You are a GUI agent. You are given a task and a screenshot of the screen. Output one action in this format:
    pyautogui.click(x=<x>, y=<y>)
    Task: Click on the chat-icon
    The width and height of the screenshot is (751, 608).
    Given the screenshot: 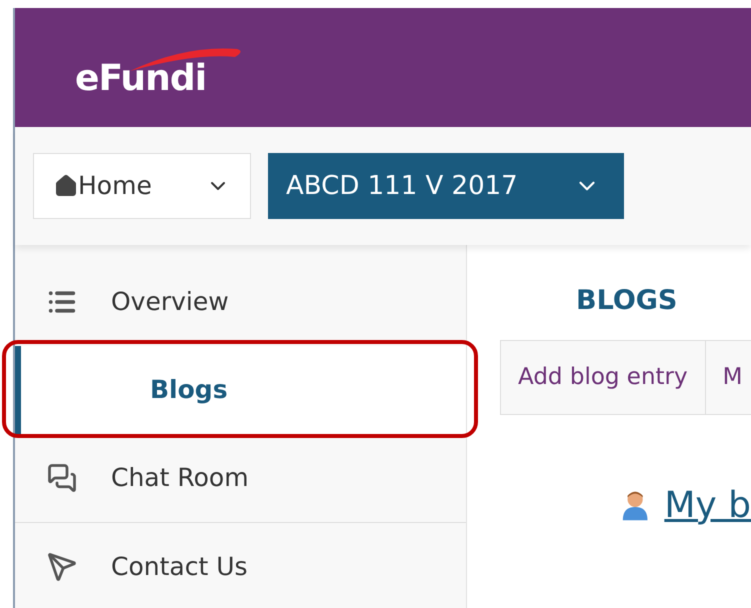 What is the action you would take?
    pyautogui.click(x=62, y=478)
    